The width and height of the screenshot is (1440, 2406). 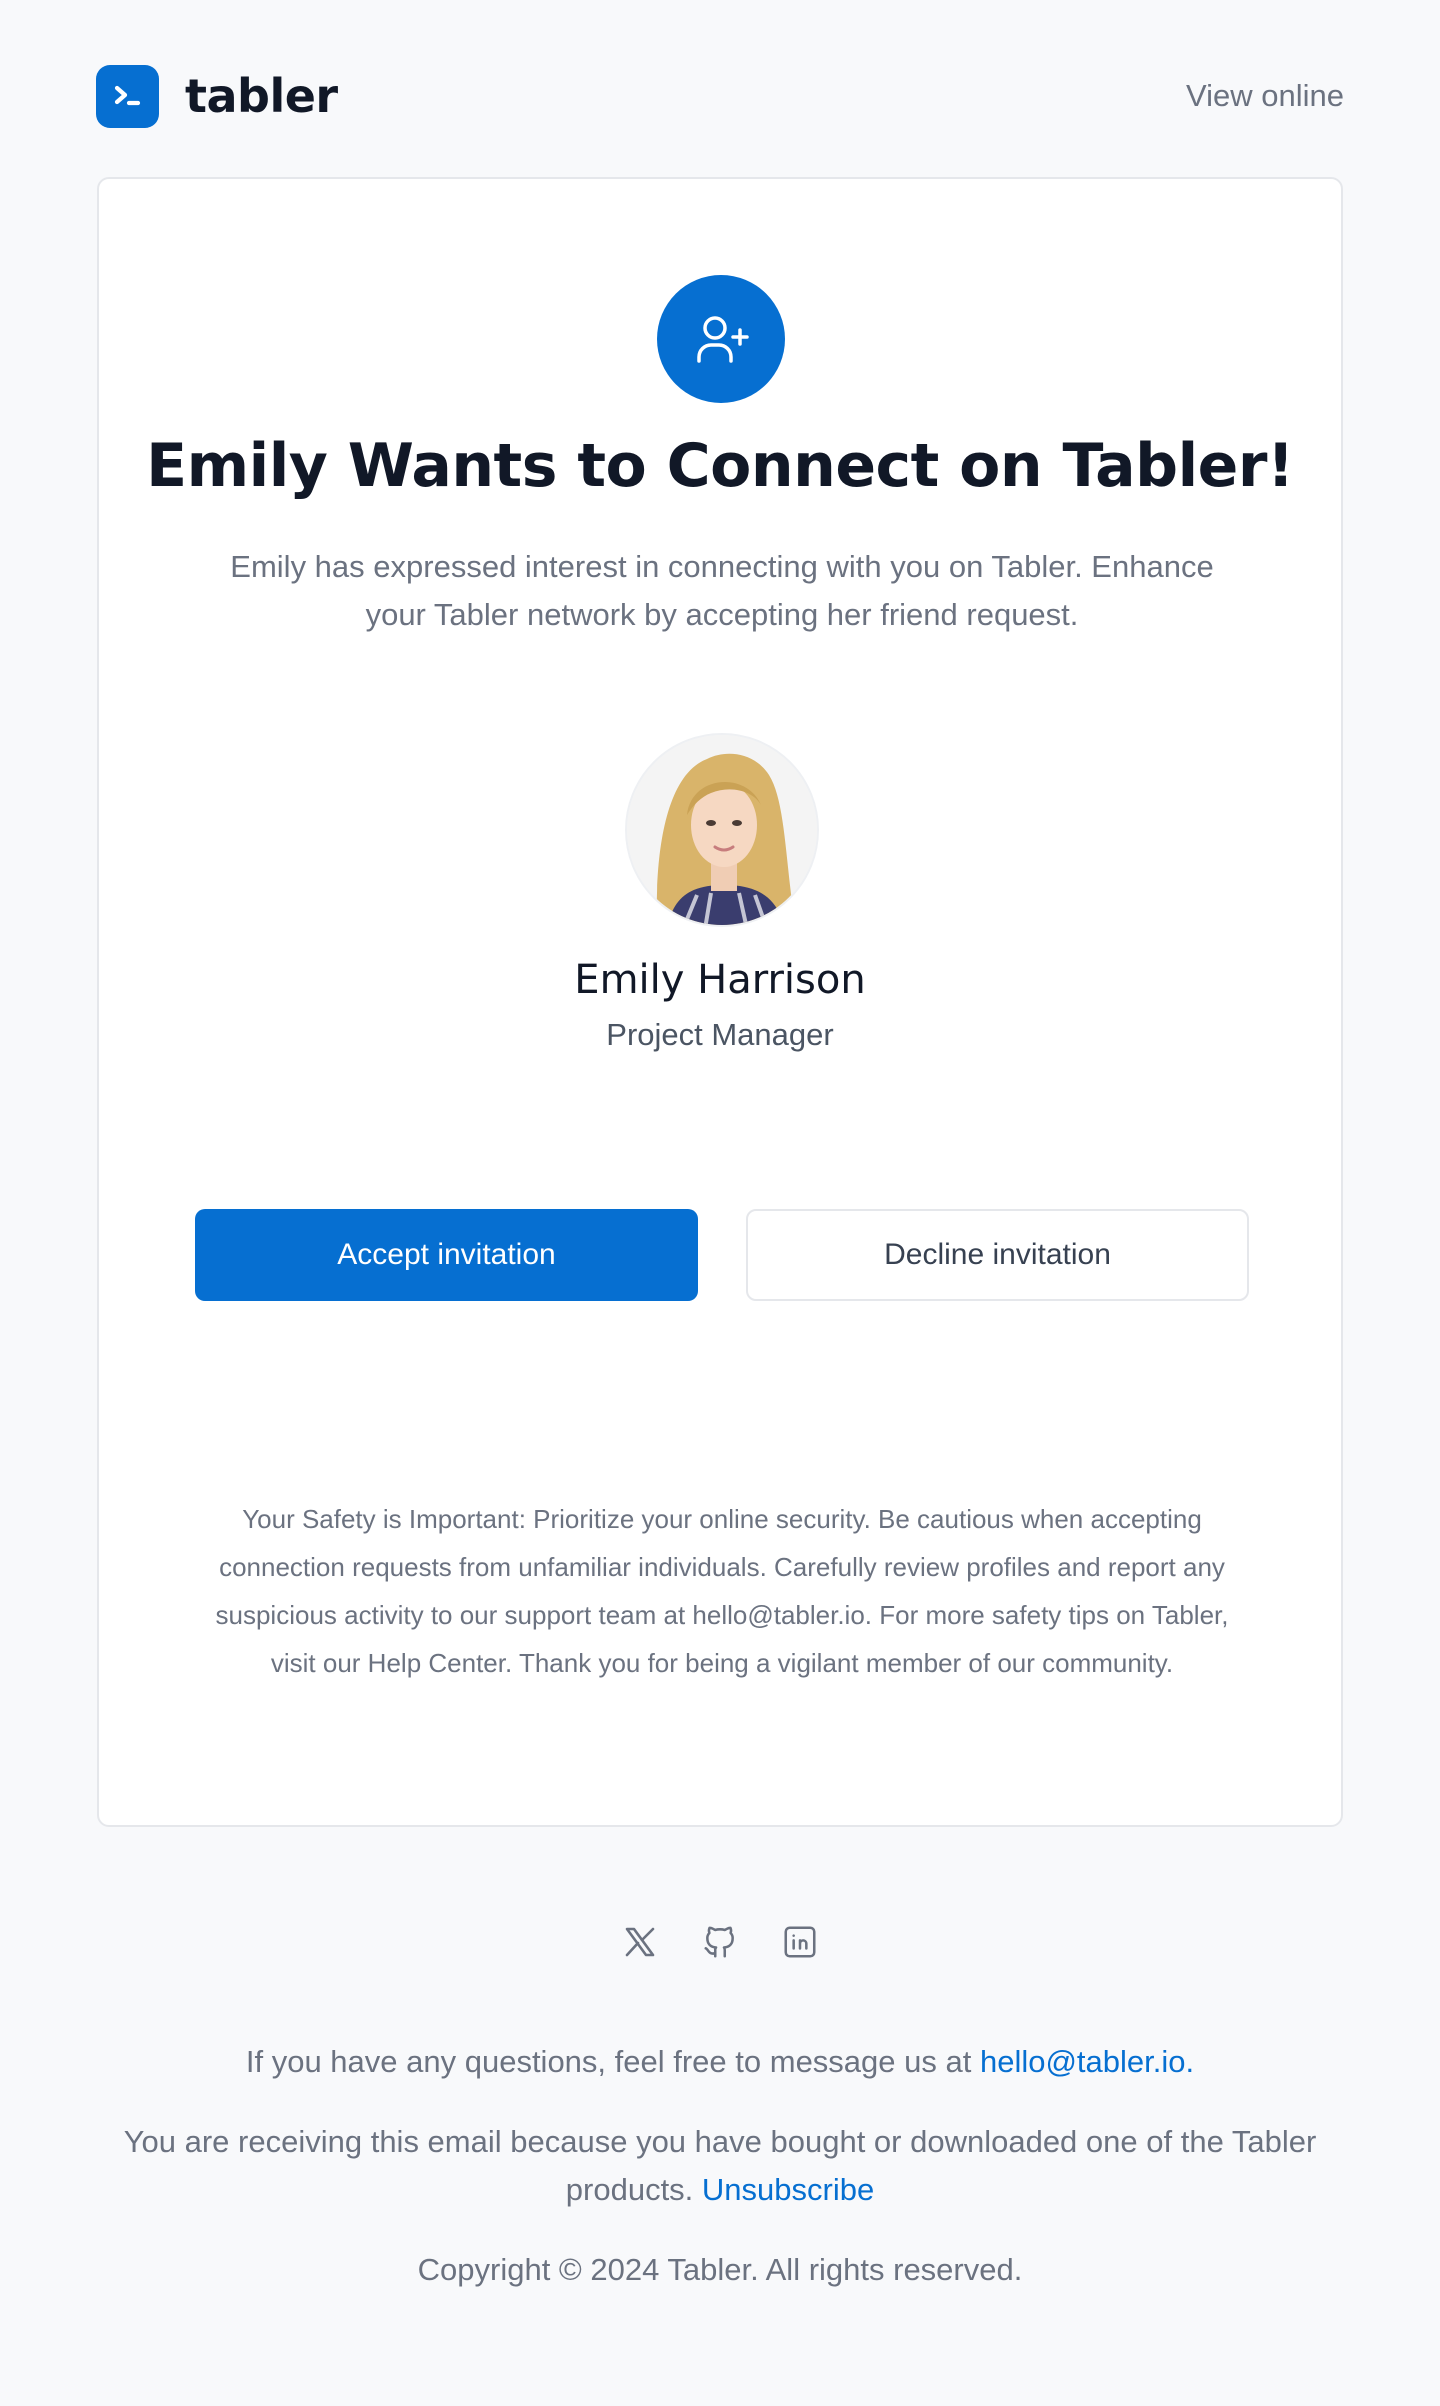 I want to click on social-links, so click(x=720, y=1942).